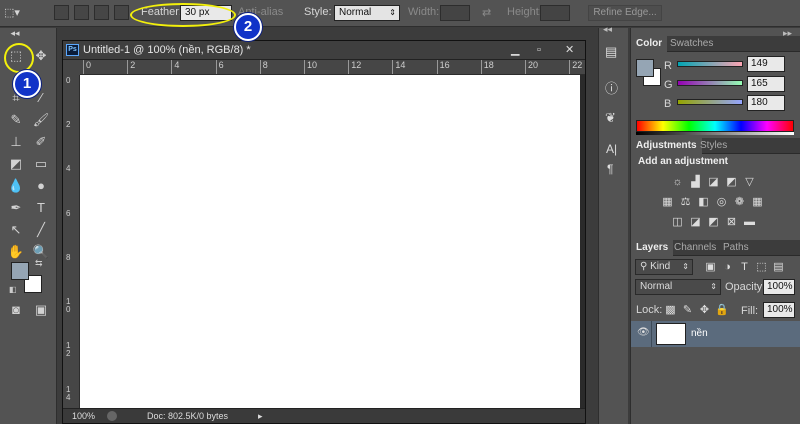 The image size is (800, 424). What do you see at coordinates (16, 186) in the screenshot?
I see `blur-tool-icon: 💧` at bounding box center [16, 186].